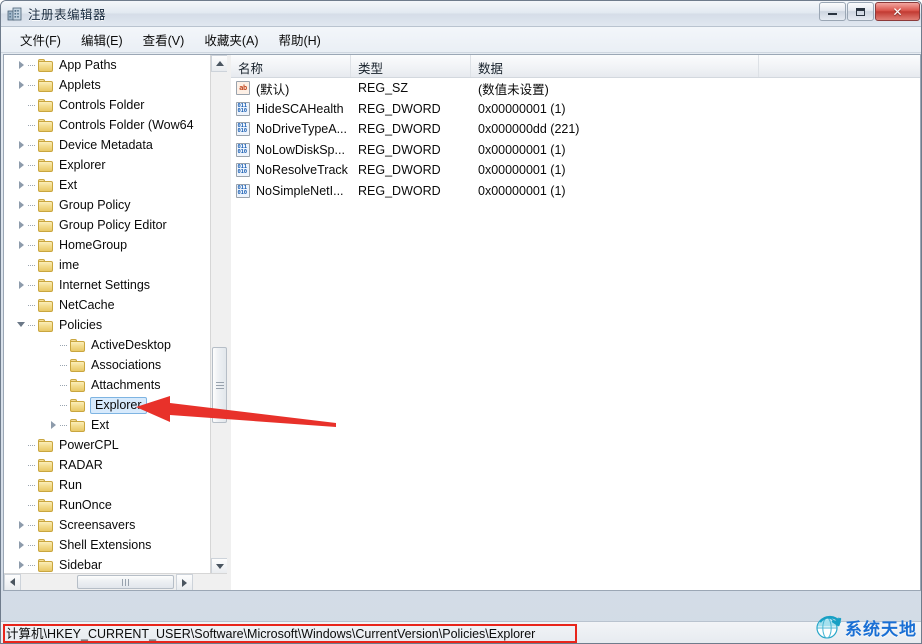 The height and width of the screenshot is (644, 922). What do you see at coordinates (107, 325) in the screenshot?
I see `tree-node-policies: Policies` at bounding box center [107, 325].